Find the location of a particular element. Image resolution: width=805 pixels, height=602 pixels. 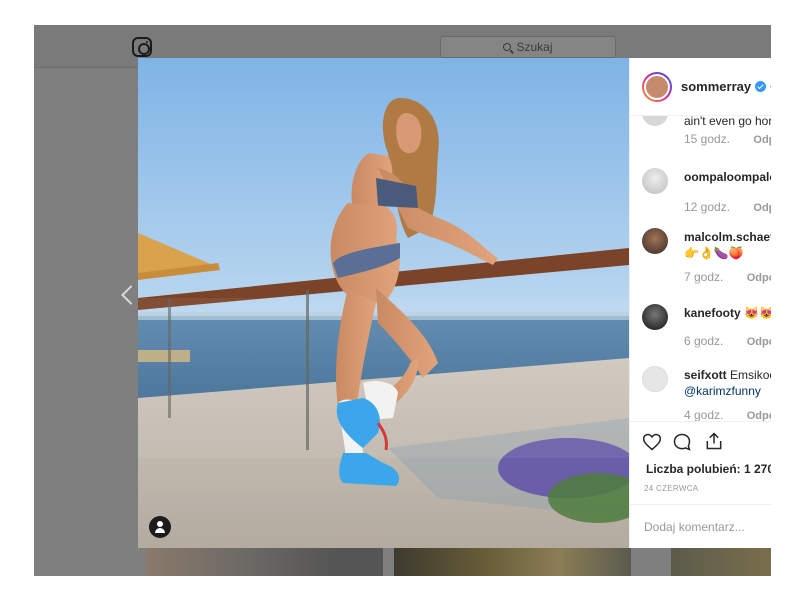

comment-username: kanefooty is located at coordinates (712, 313).